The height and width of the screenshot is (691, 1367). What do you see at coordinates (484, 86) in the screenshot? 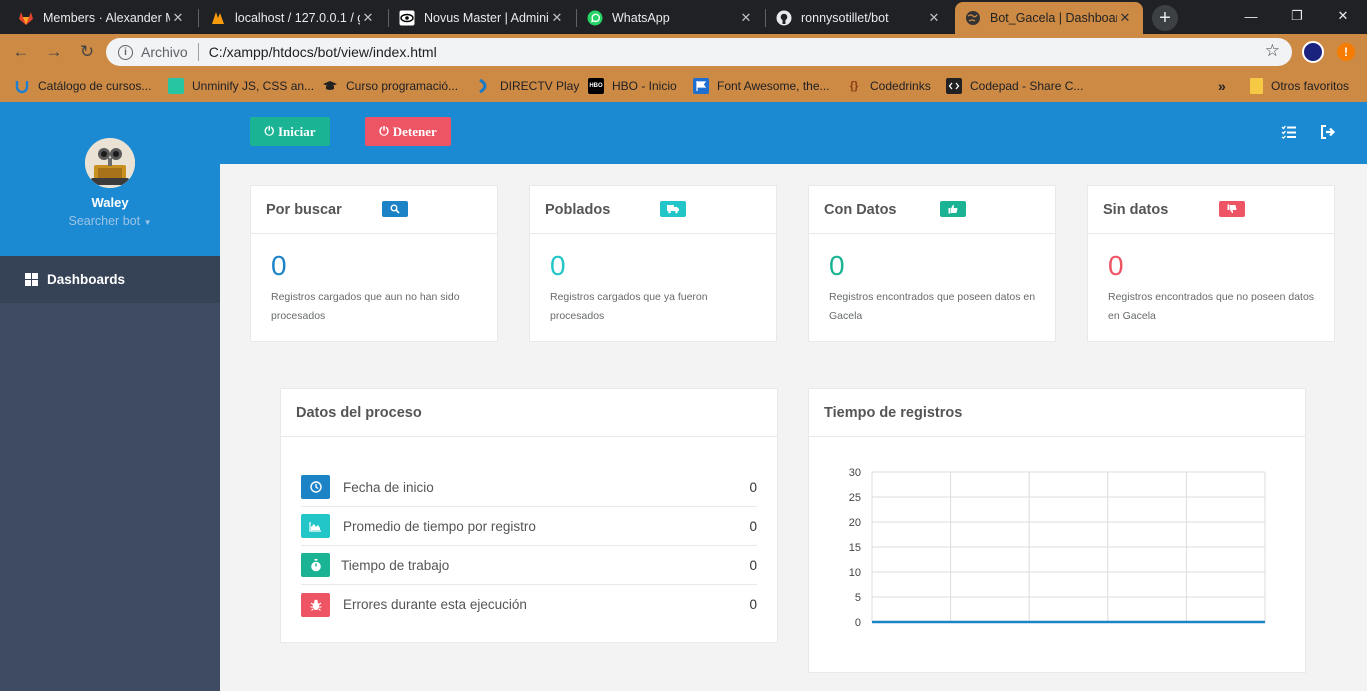
I see `directv-icon` at bounding box center [484, 86].